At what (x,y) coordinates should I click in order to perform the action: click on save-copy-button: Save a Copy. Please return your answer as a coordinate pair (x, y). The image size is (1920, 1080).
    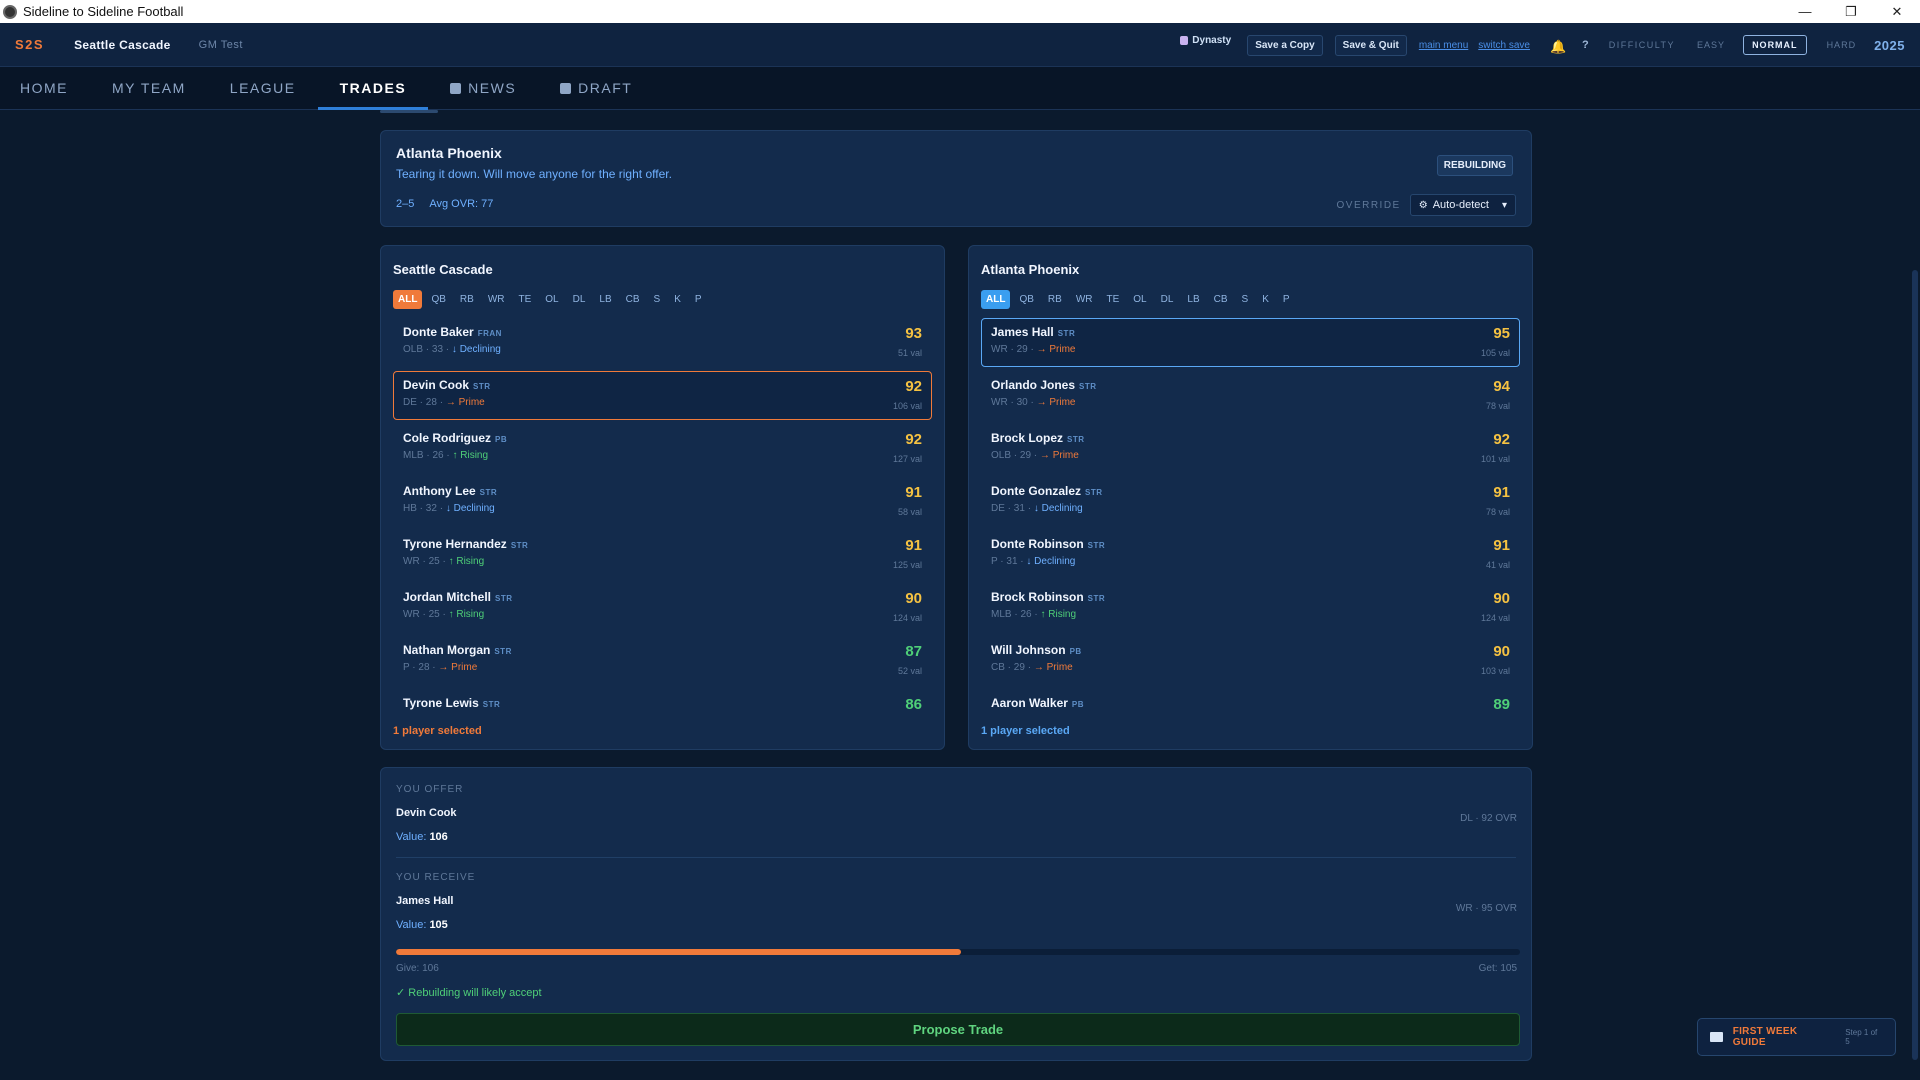
    Looking at the image, I should click on (1285, 45).